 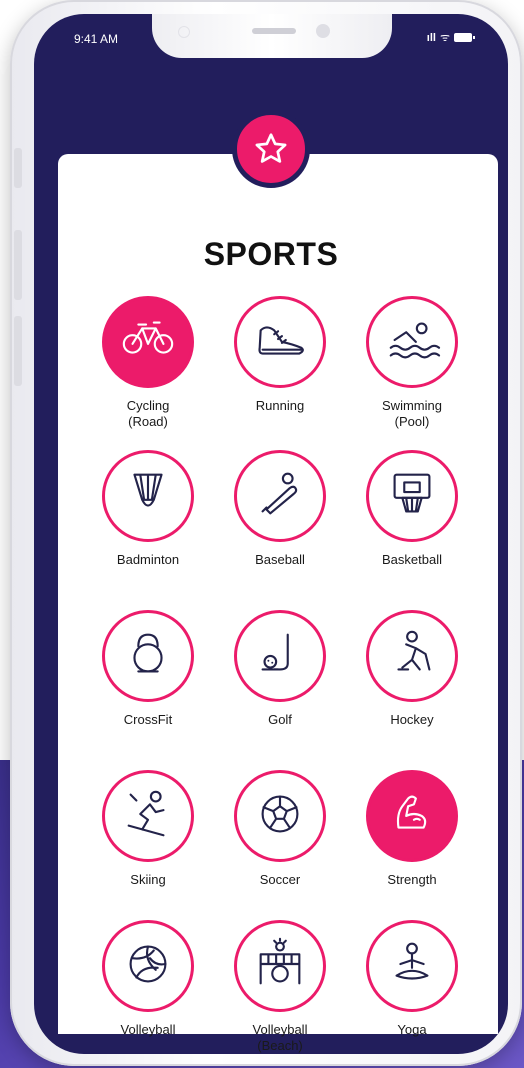 I want to click on sport-item: Swimming (Pool), so click(x=412, y=373).